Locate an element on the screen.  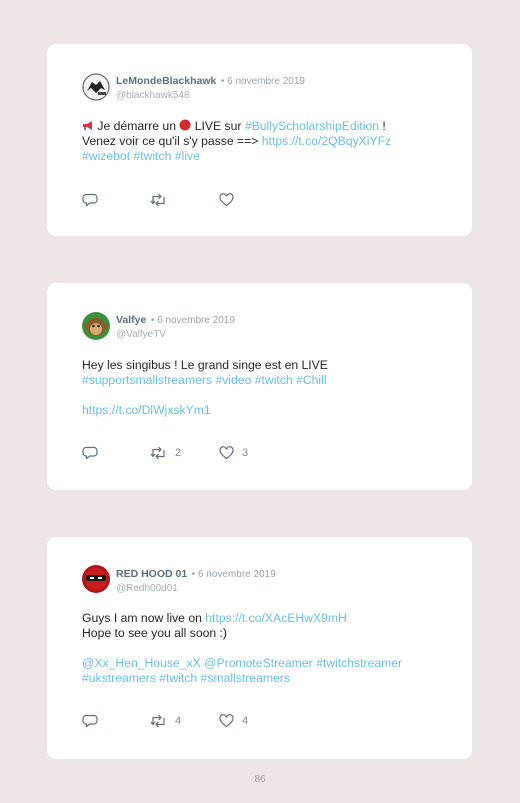
hashtag-link: #live is located at coordinates (187, 156).